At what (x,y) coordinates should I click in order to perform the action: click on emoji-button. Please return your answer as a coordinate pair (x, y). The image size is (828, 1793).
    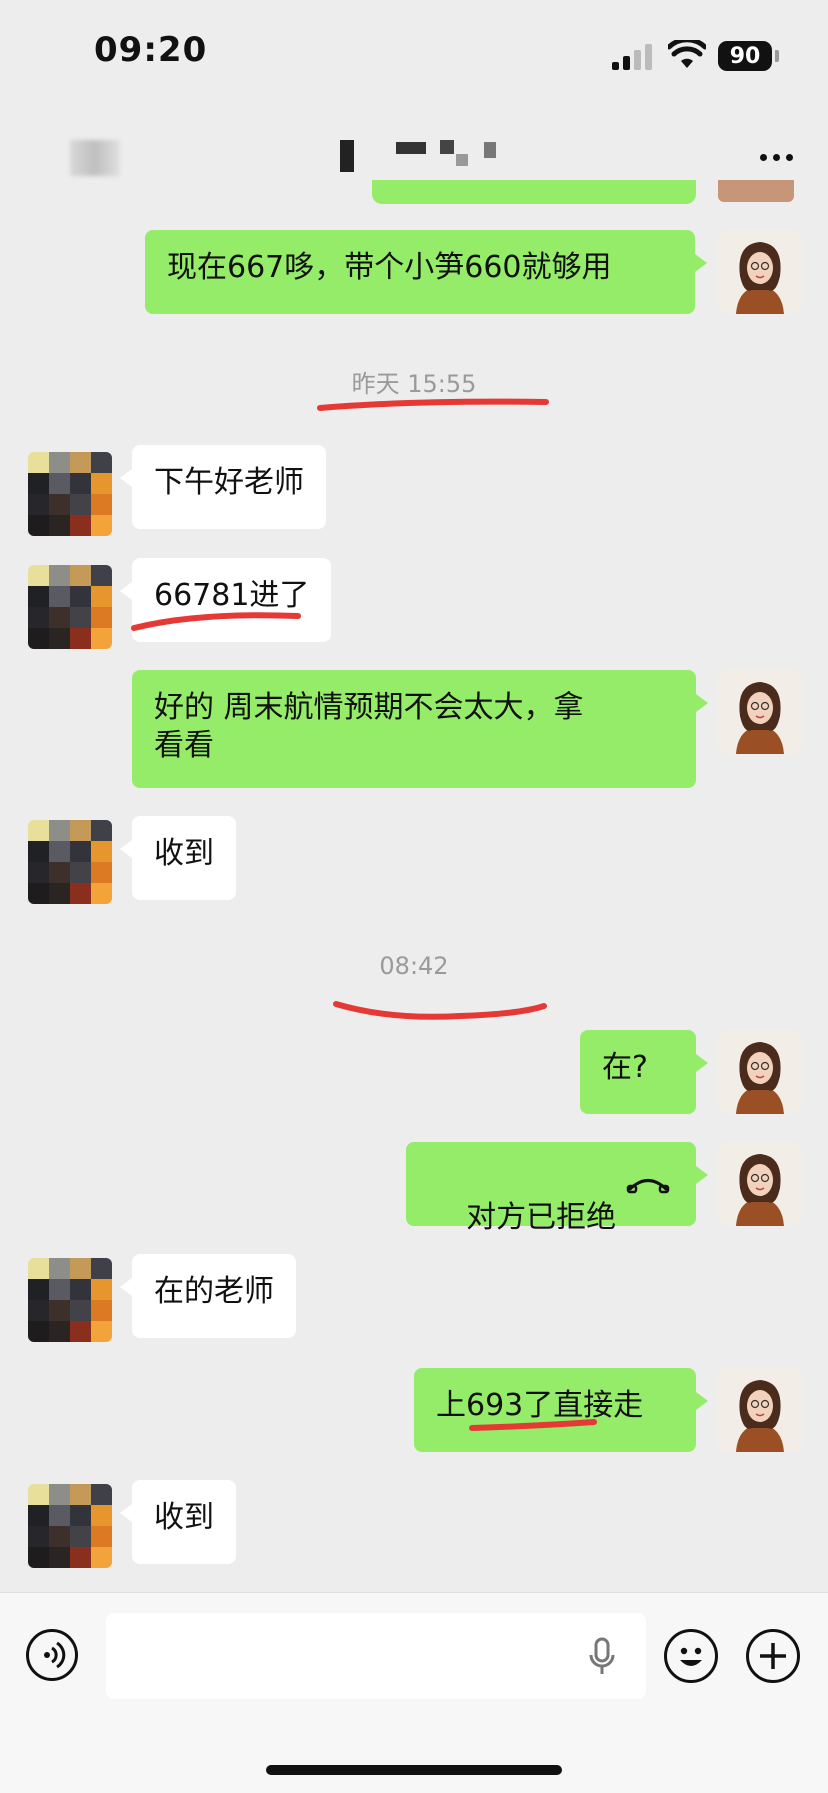
    Looking at the image, I should click on (691, 1656).